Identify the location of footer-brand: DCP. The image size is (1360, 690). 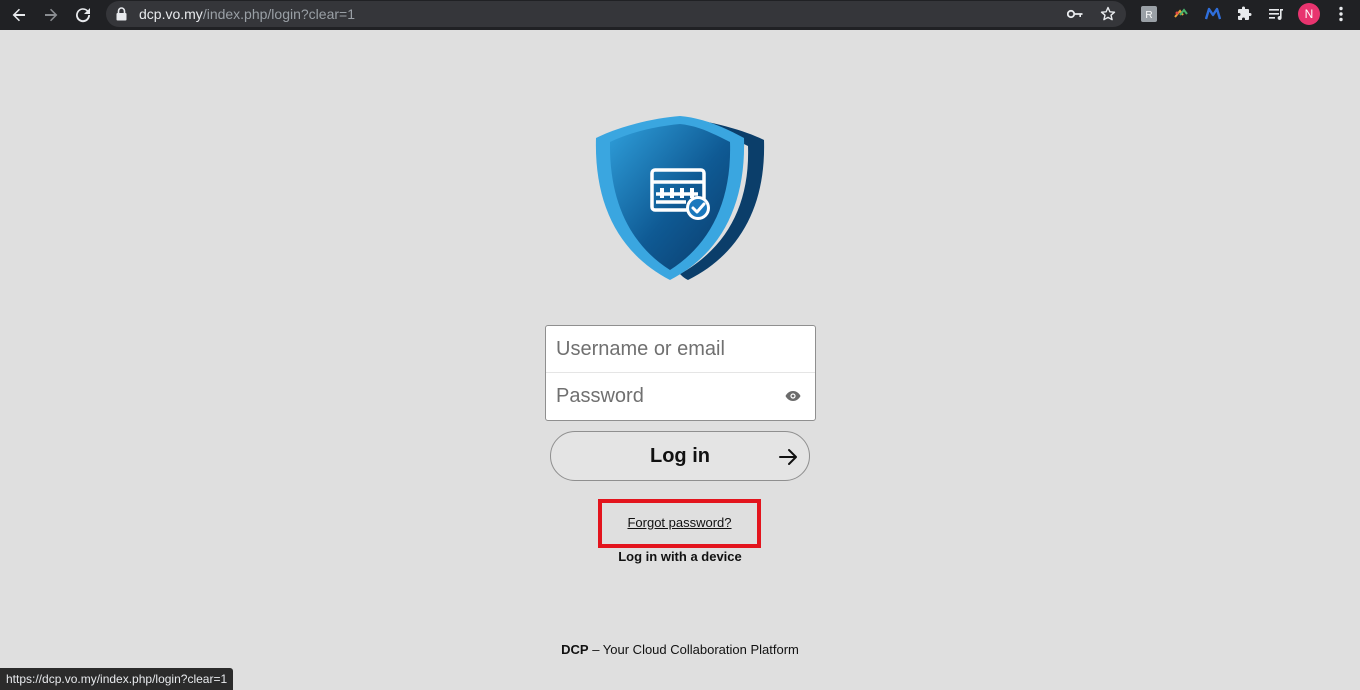
(575, 649).